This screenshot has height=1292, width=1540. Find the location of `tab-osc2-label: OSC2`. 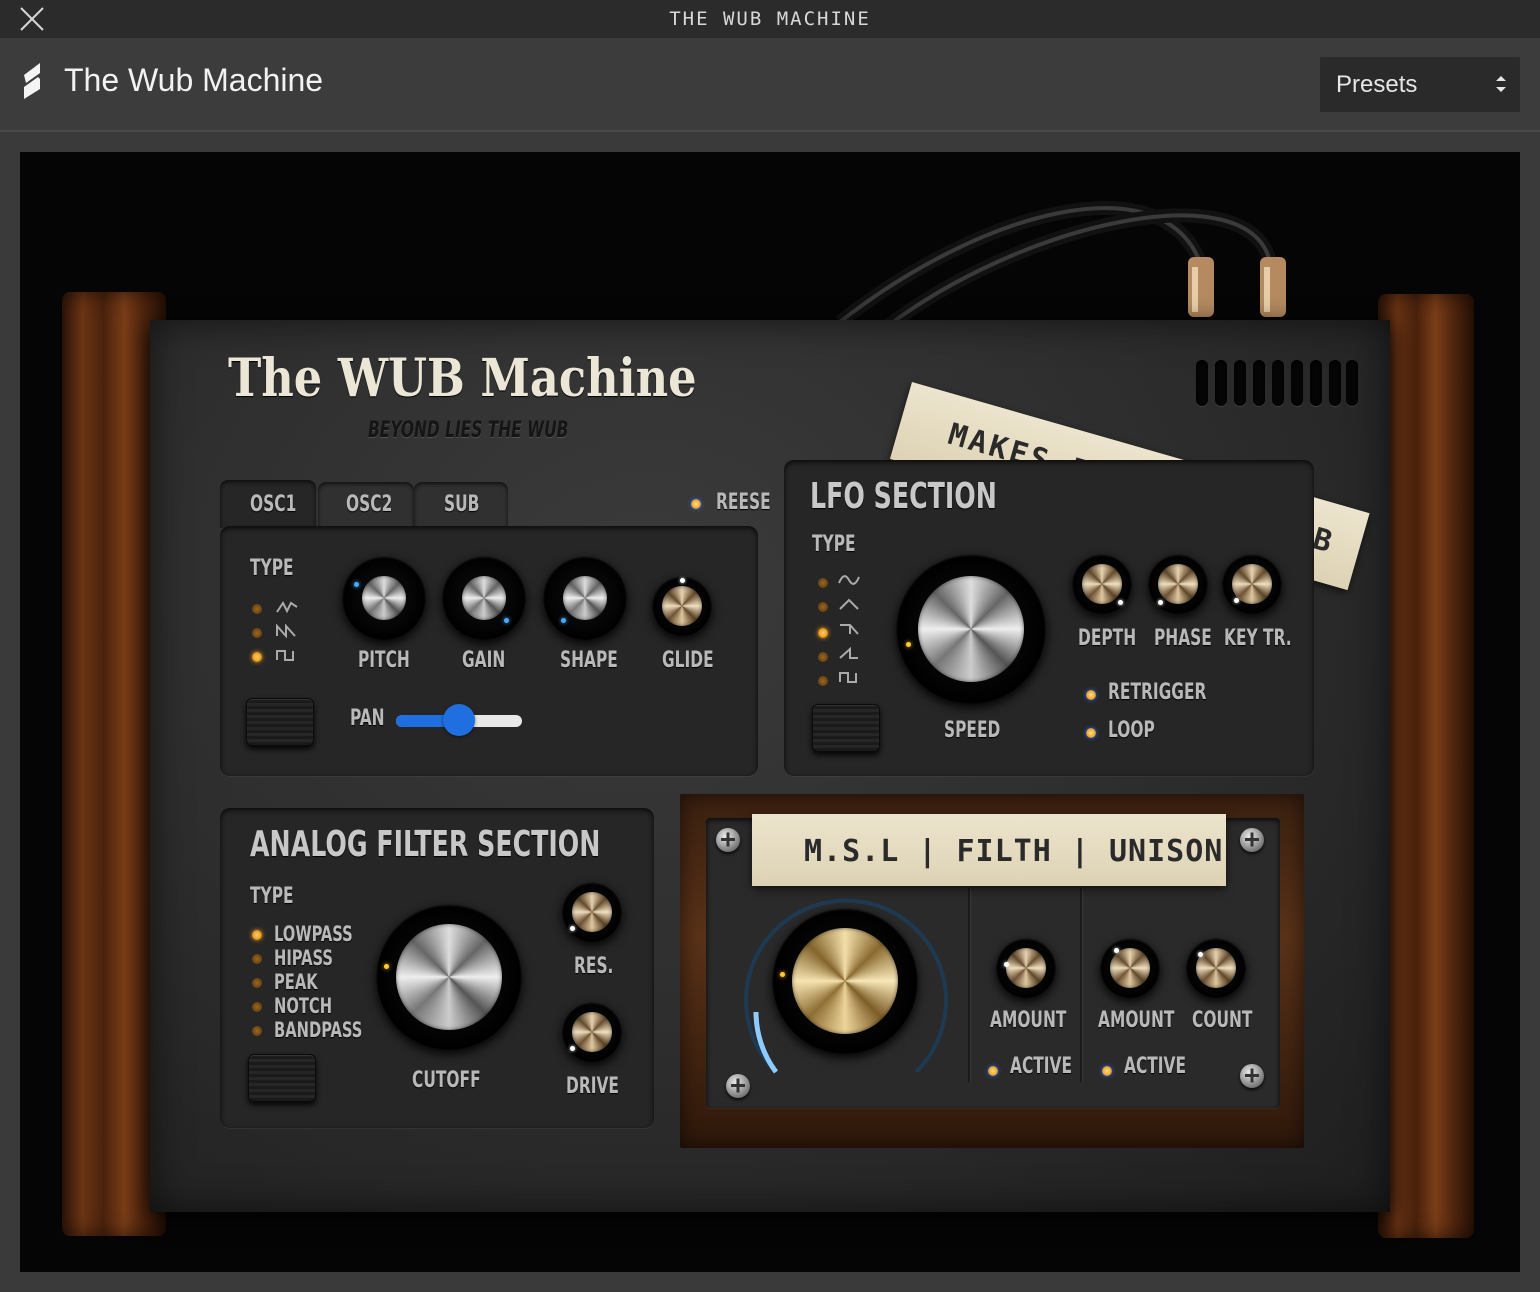

tab-osc2-label: OSC2 is located at coordinates (369, 504).